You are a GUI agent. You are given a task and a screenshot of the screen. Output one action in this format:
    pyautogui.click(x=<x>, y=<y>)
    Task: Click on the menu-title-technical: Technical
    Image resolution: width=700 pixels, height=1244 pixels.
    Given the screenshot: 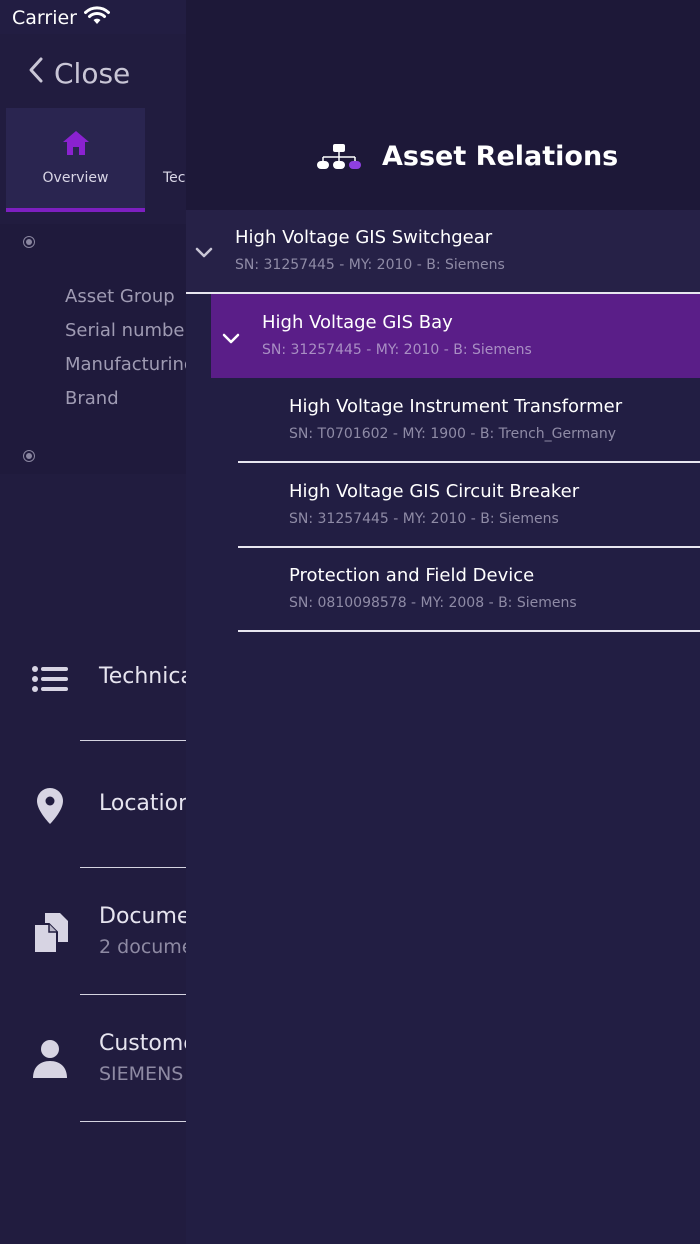 What is the action you would take?
    pyautogui.click(x=142, y=676)
    